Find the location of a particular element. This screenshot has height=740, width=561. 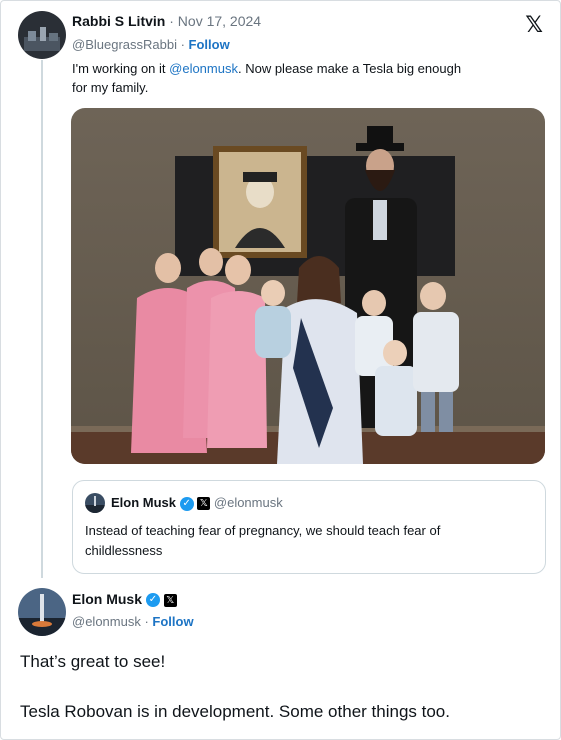

x-logo-icon: 𝕏 is located at coordinates (534, 25).